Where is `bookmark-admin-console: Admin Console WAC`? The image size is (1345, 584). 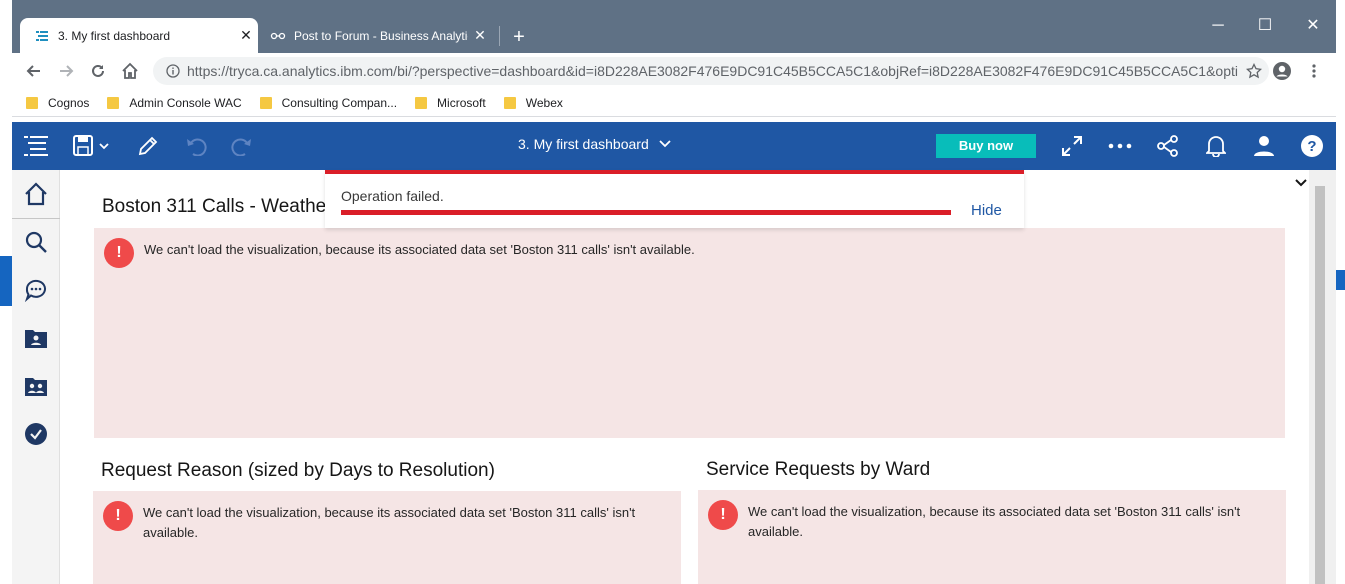
bookmark-admin-console: Admin Console WAC is located at coordinates (174, 102).